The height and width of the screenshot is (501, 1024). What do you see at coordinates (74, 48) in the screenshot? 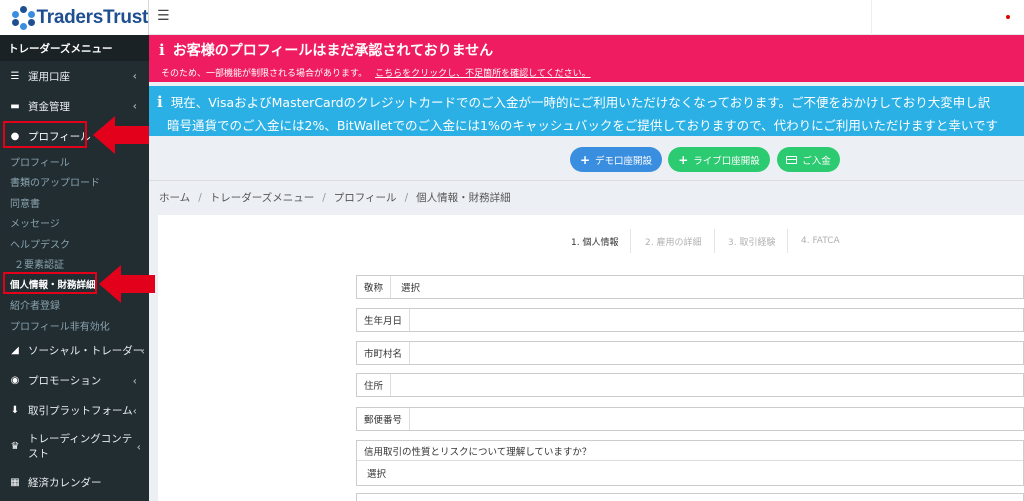
I see `menu-header: トレーダーズメニュー` at bounding box center [74, 48].